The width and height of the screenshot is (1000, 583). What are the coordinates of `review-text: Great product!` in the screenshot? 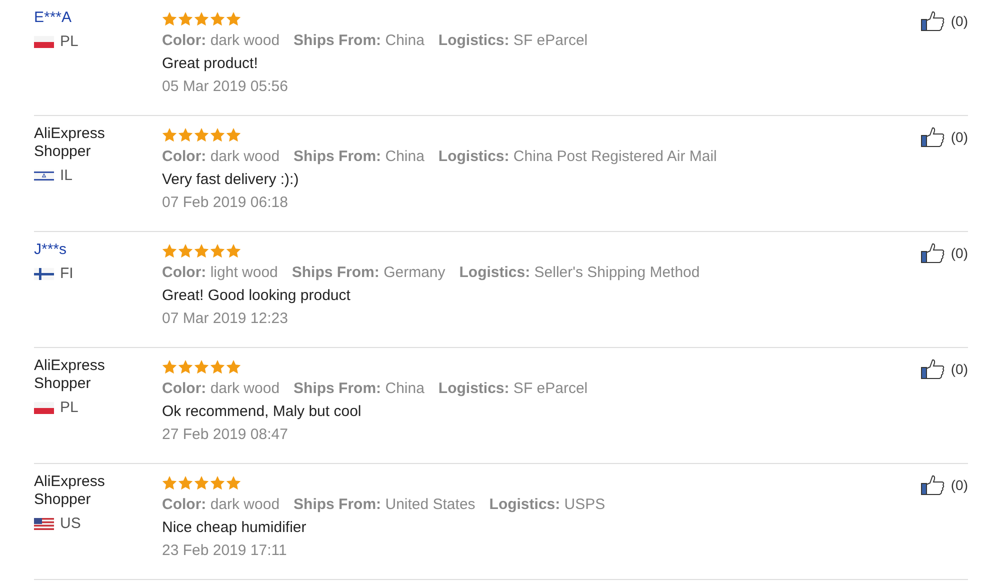 It's located at (210, 64).